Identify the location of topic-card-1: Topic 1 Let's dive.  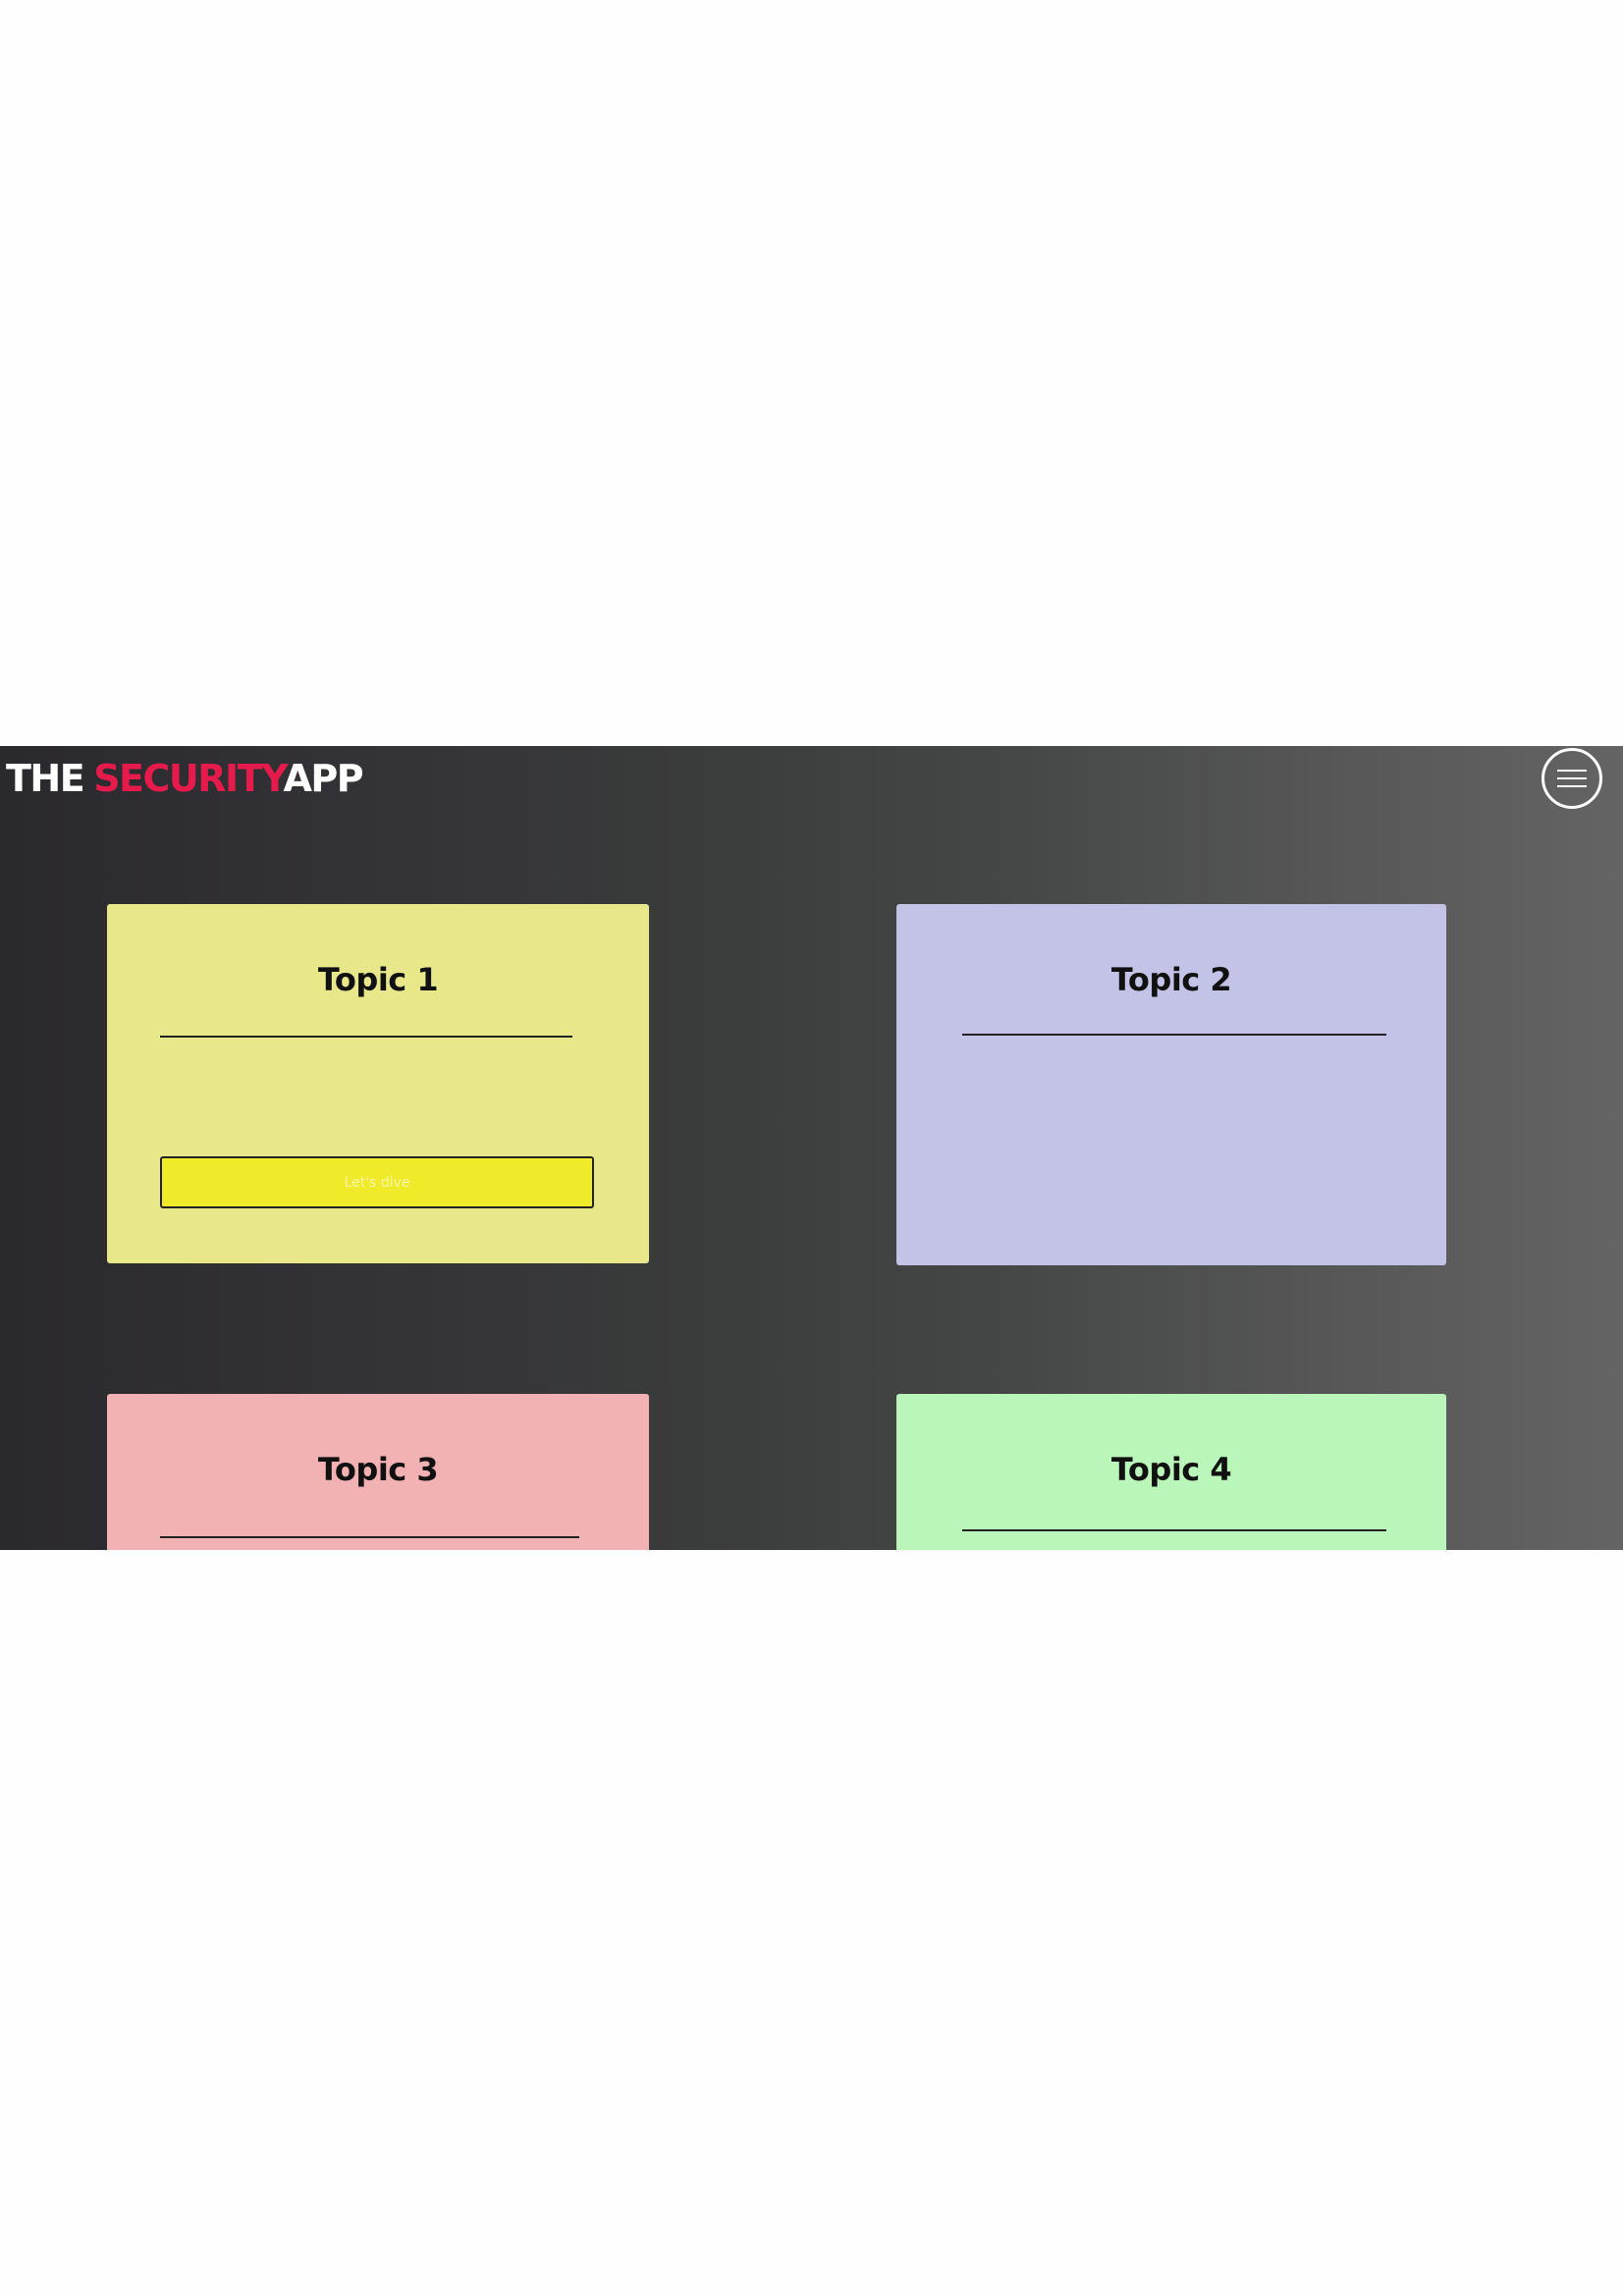
(378, 1083).